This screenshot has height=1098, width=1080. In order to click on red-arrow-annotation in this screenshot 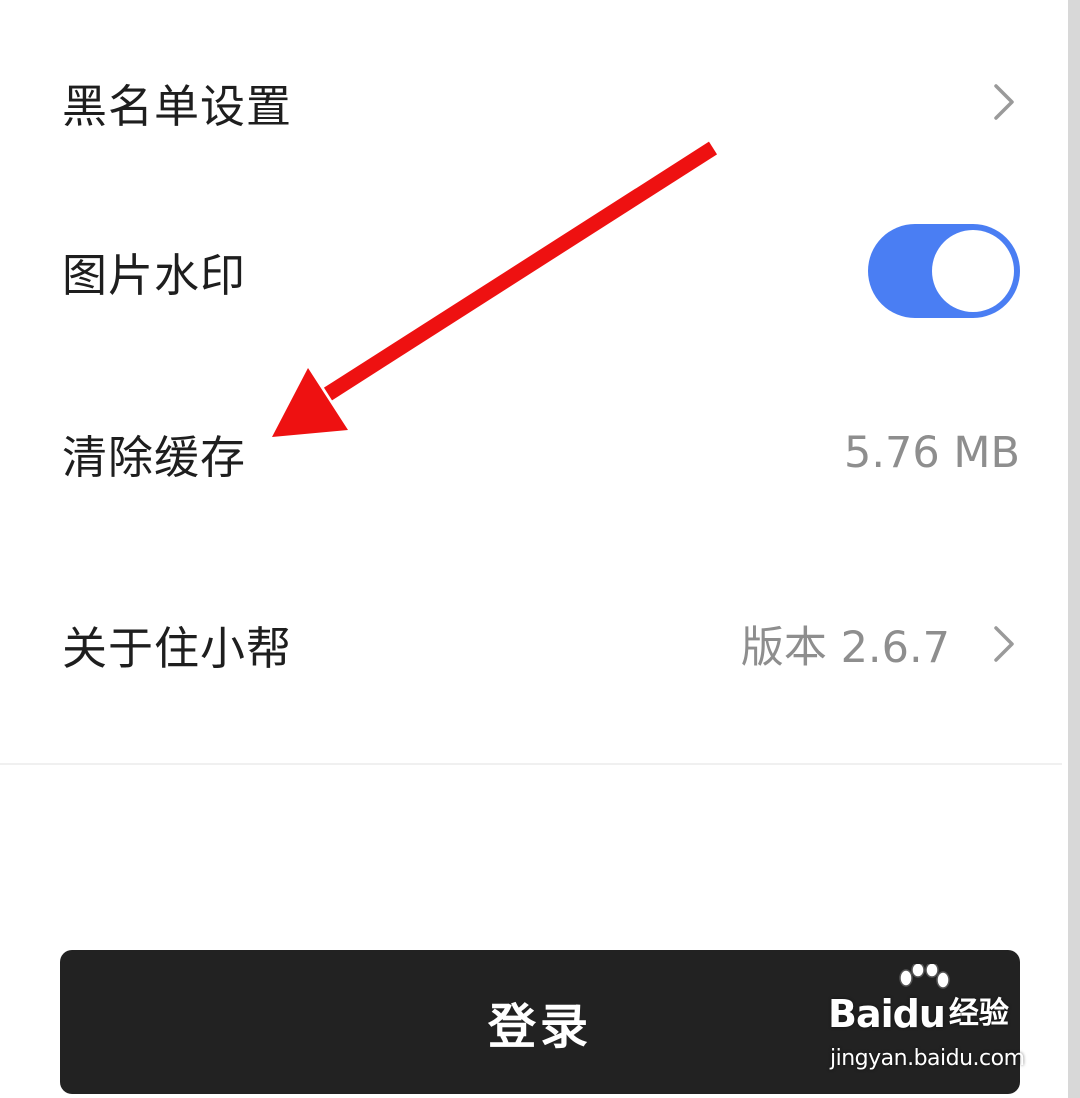, I will do `click(495, 289)`.